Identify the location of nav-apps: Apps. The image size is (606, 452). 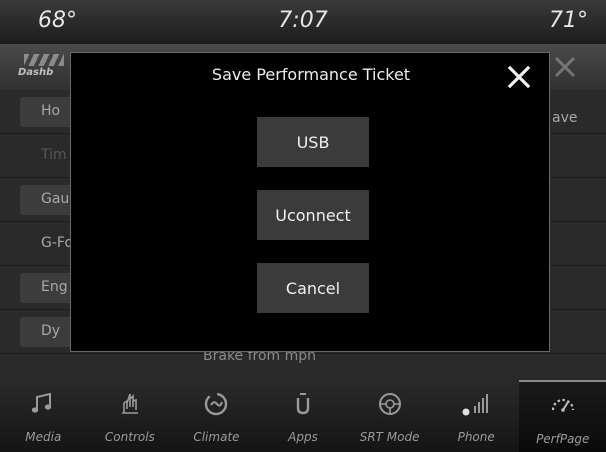
(303, 416).